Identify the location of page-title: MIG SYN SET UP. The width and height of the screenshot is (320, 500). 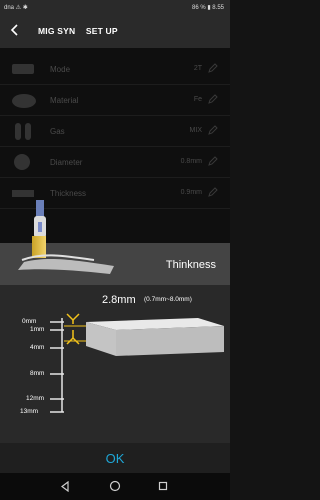
(82, 31).